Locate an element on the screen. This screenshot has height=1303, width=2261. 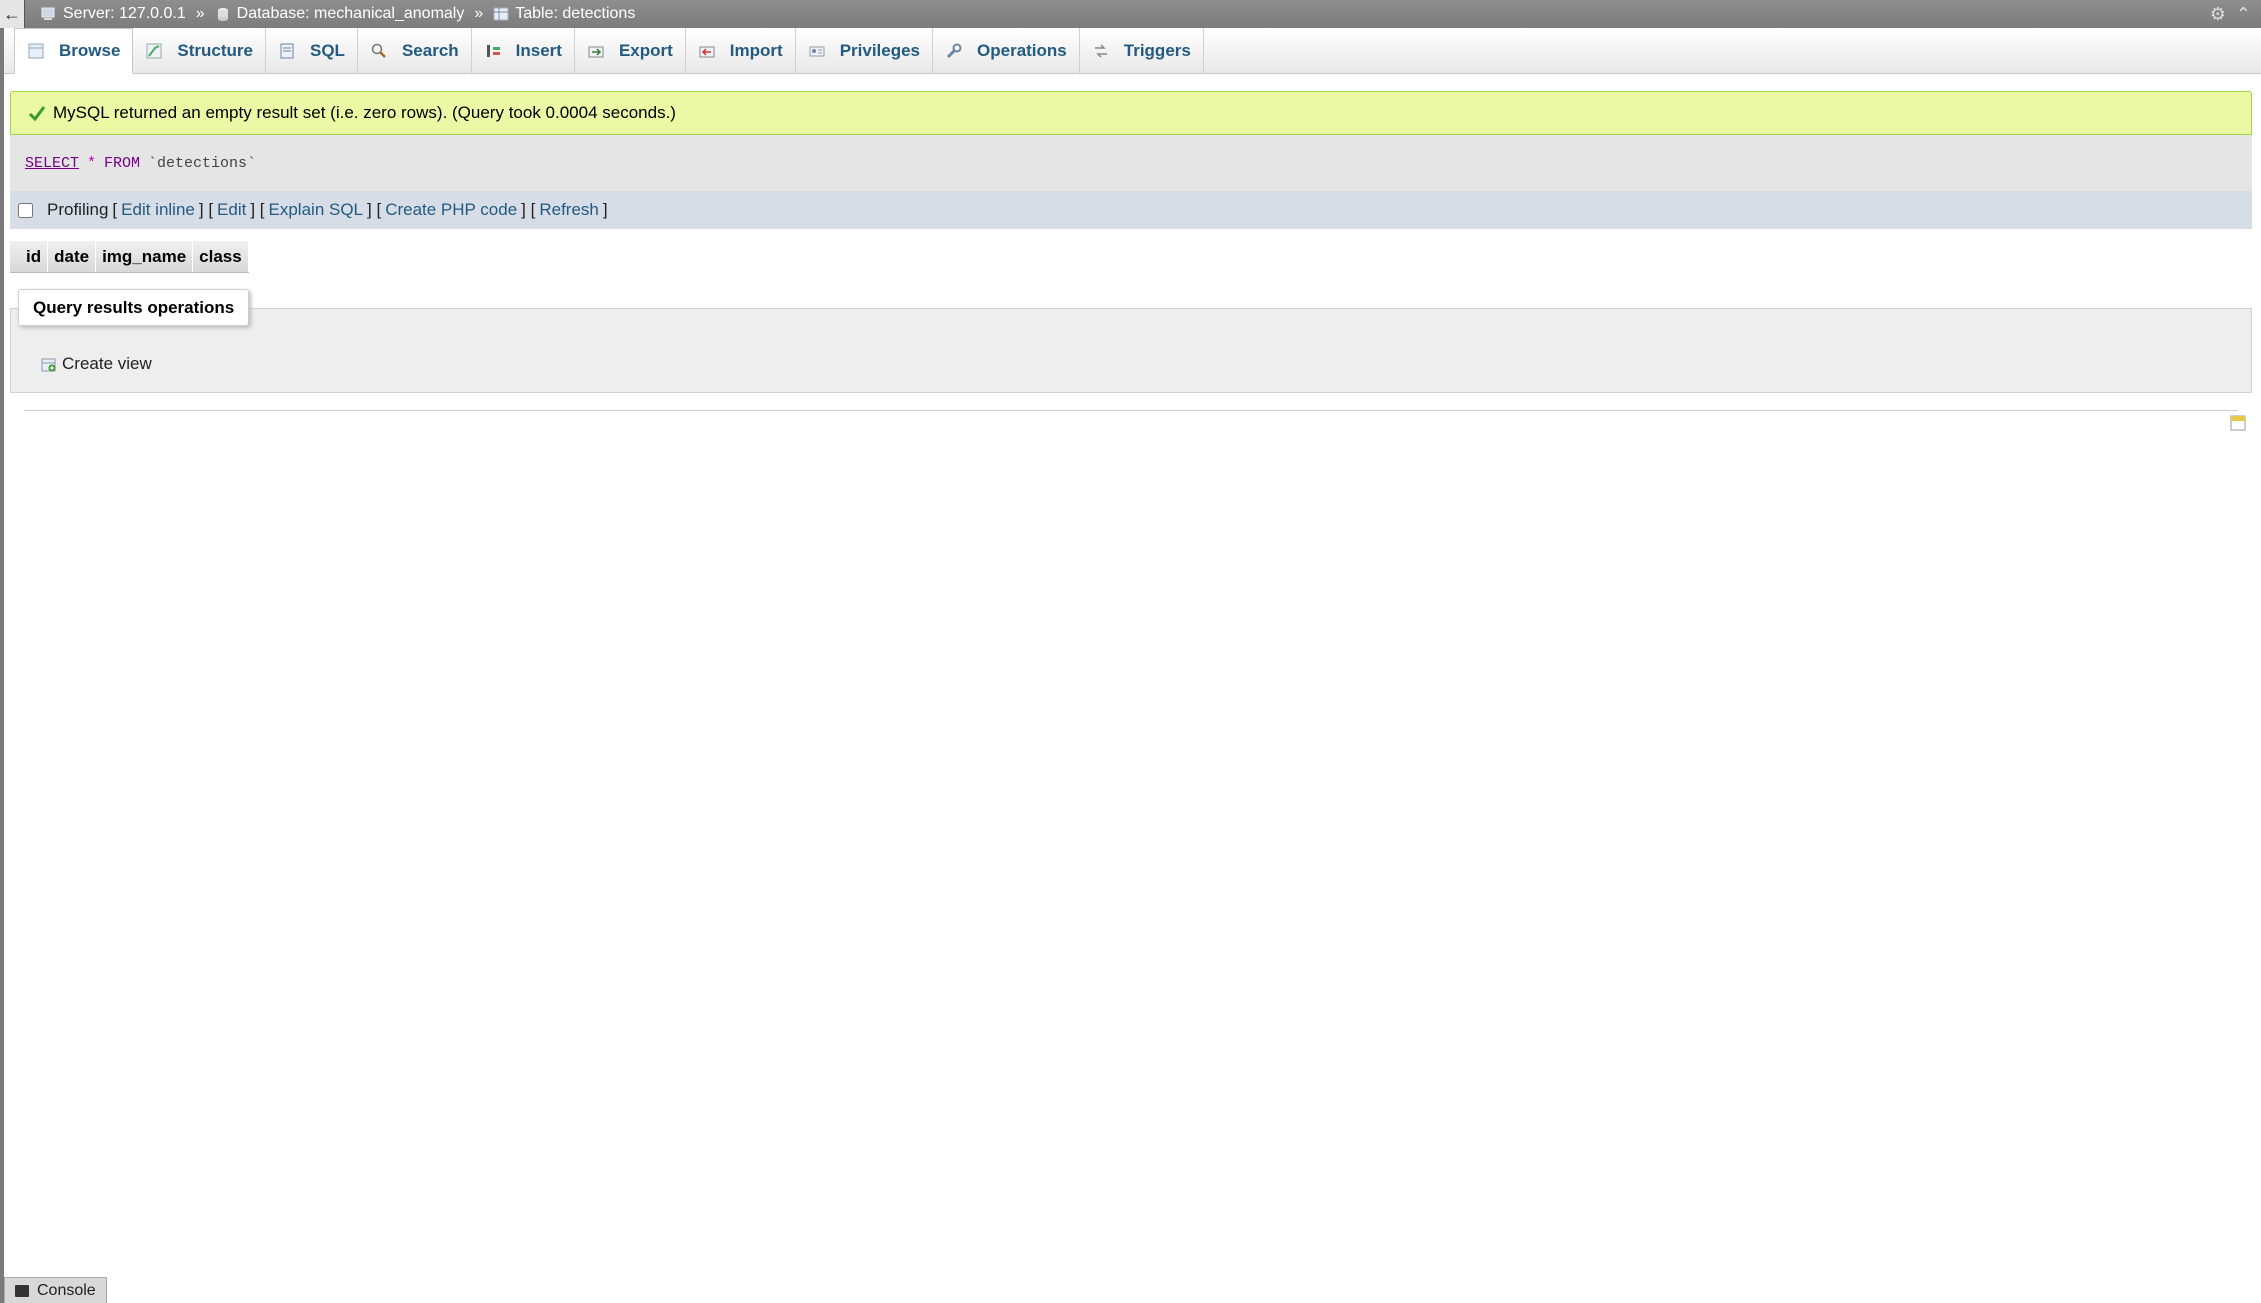
bracket: ] is located at coordinates (605, 209).